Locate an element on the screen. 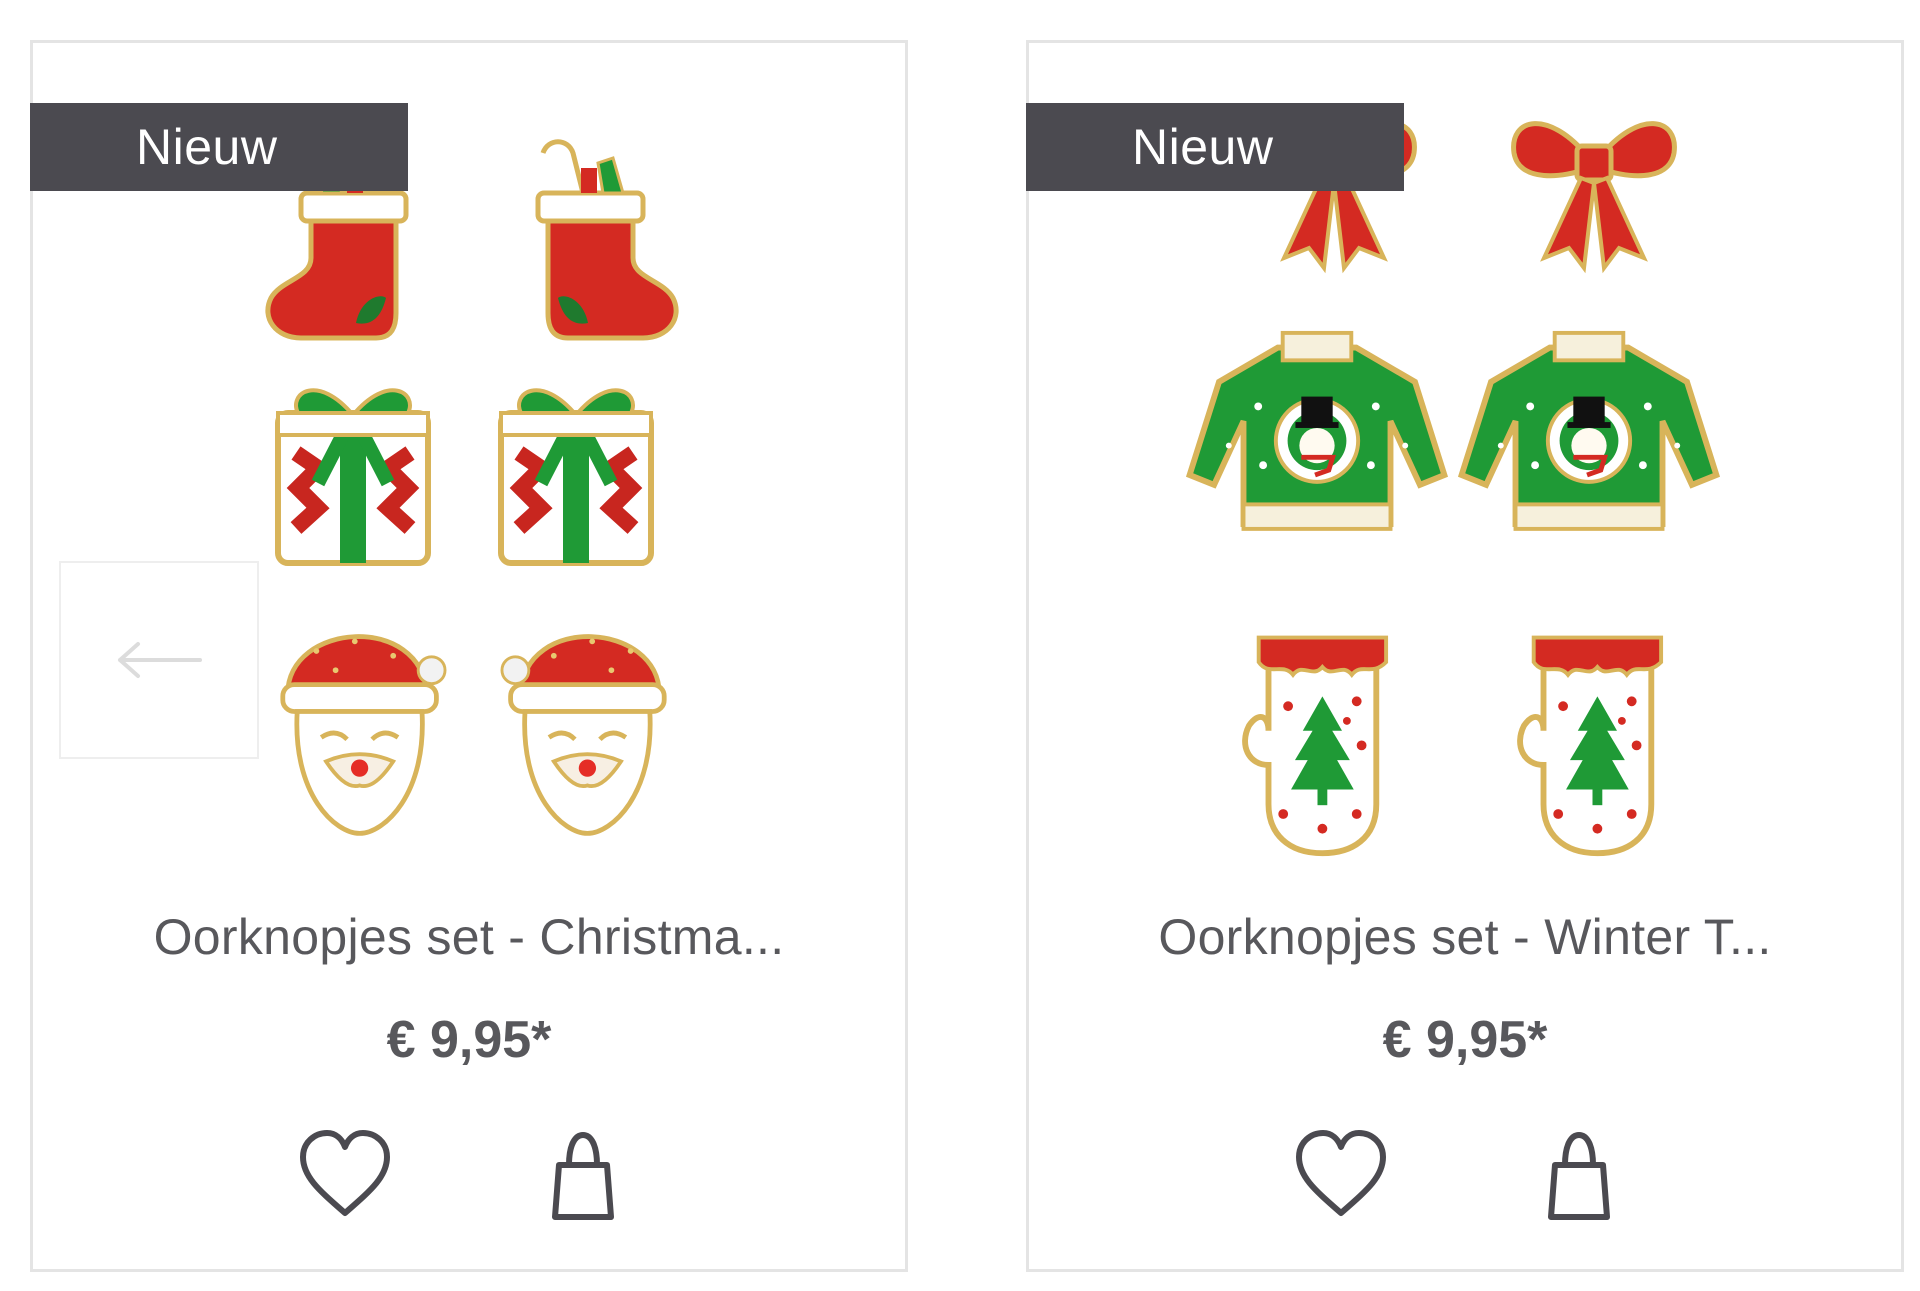 The image size is (1920, 1291). previous-image-button is located at coordinates (159, 660).